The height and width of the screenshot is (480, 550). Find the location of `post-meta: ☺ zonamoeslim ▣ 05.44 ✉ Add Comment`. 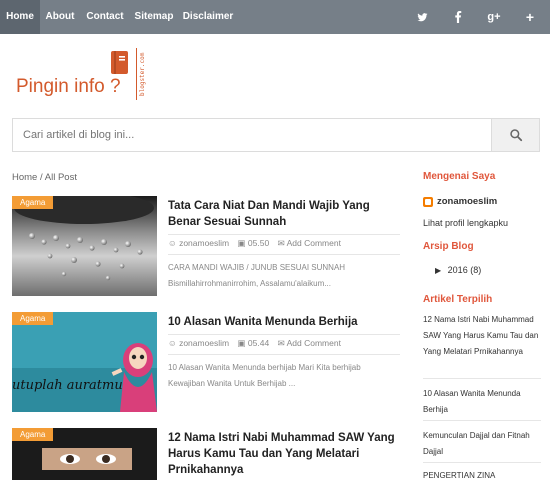

post-meta: ☺ zonamoeslim ▣ 05.44 ✉ Add Comment is located at coordinates (254, 343).